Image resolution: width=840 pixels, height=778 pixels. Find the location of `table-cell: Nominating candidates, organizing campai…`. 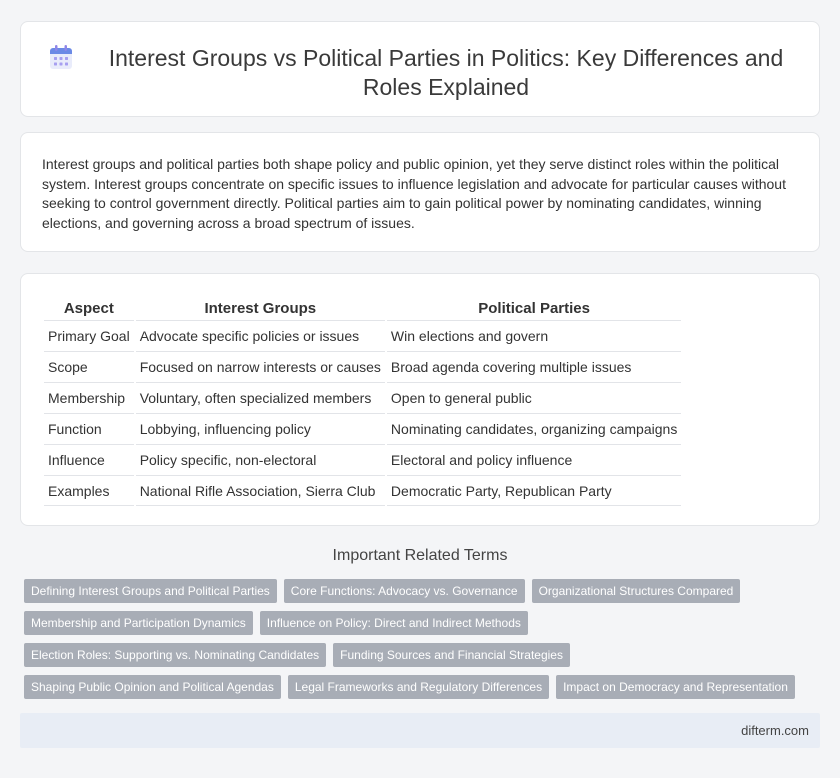

table-cell: Nominating candidates, organizing campai… is located at coordinates (534, 428).